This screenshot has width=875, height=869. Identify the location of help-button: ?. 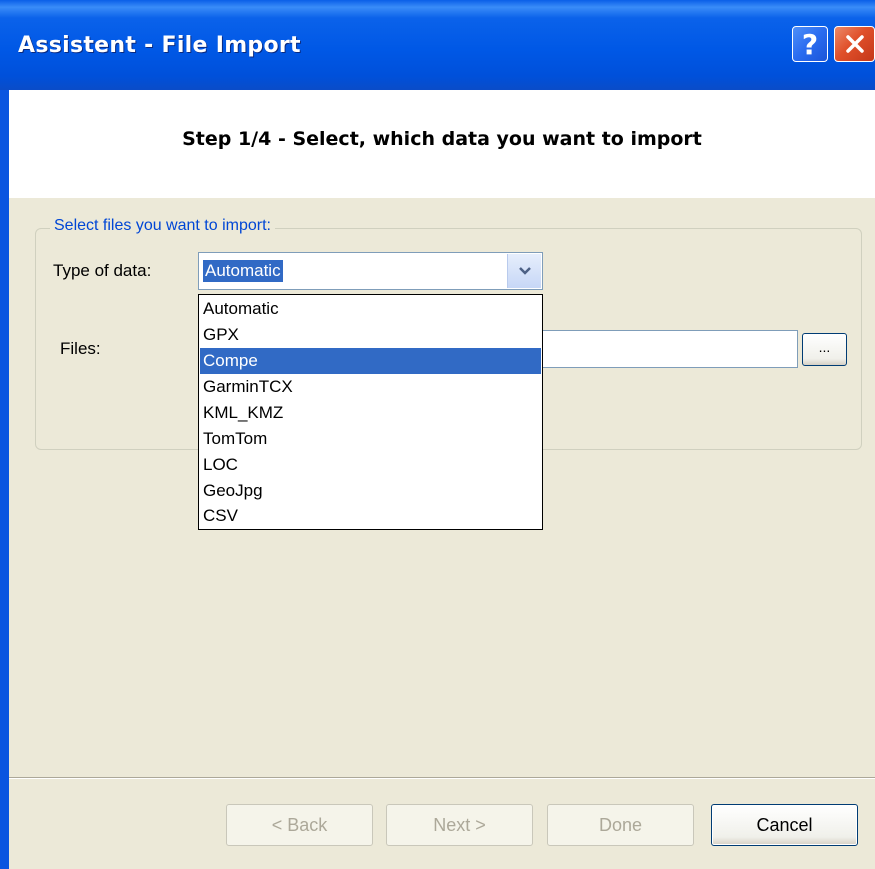
(810, 44).